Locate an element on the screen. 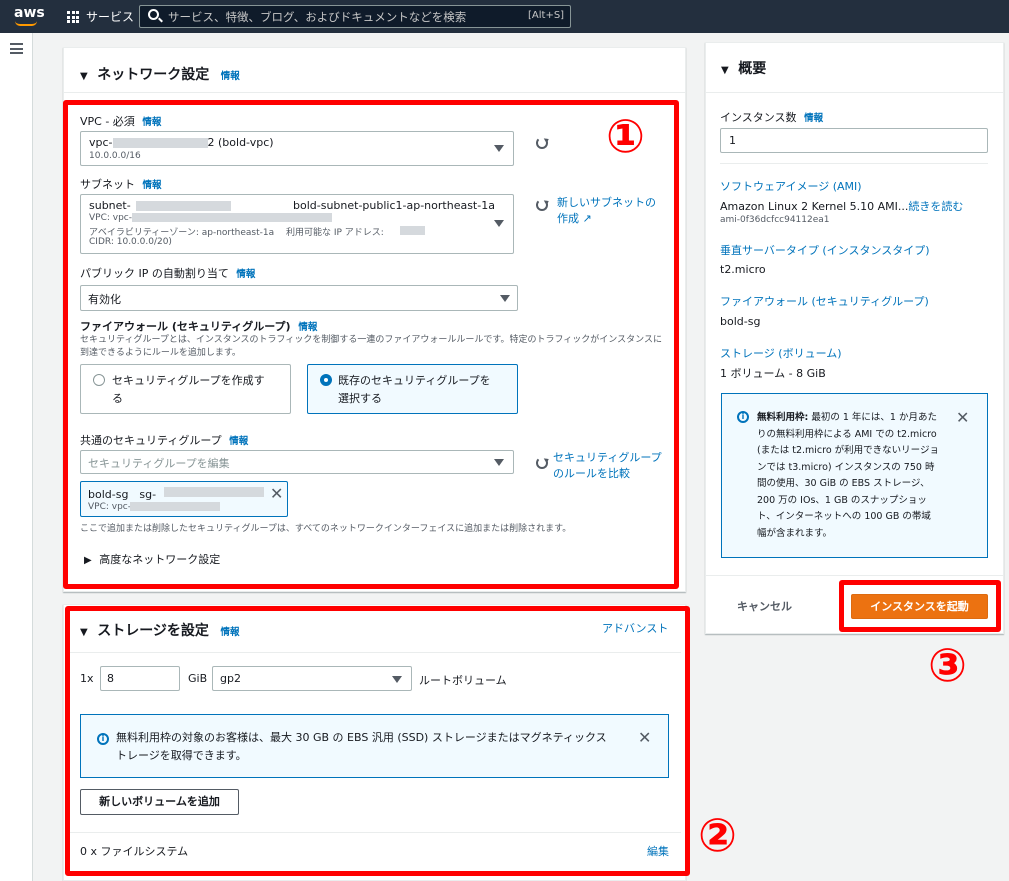  ami-link: ソフトウェアイメージ (AMI) is located at coordinates (791, 186).